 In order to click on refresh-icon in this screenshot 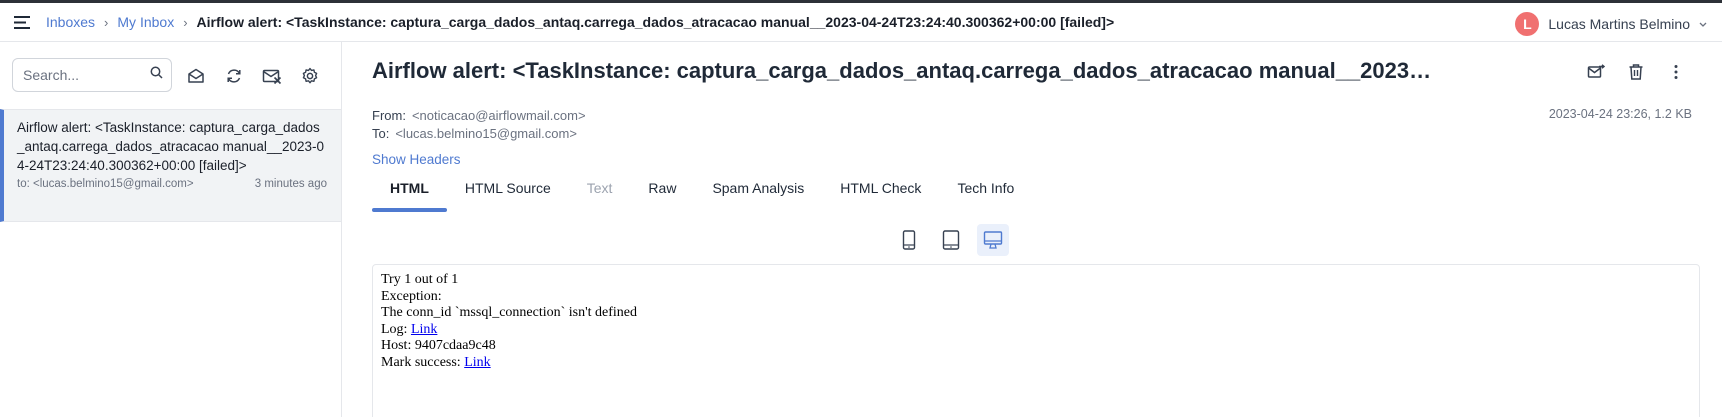, I will do `click(234, 76)`.